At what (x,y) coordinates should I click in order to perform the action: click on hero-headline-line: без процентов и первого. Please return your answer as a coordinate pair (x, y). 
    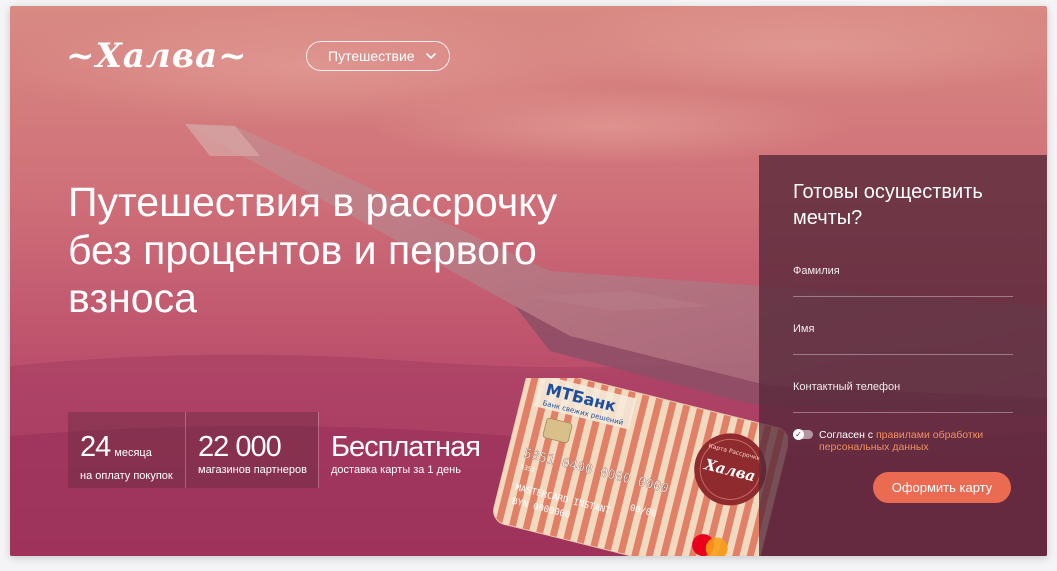
    Looking at the image, I should click on (302, 250).